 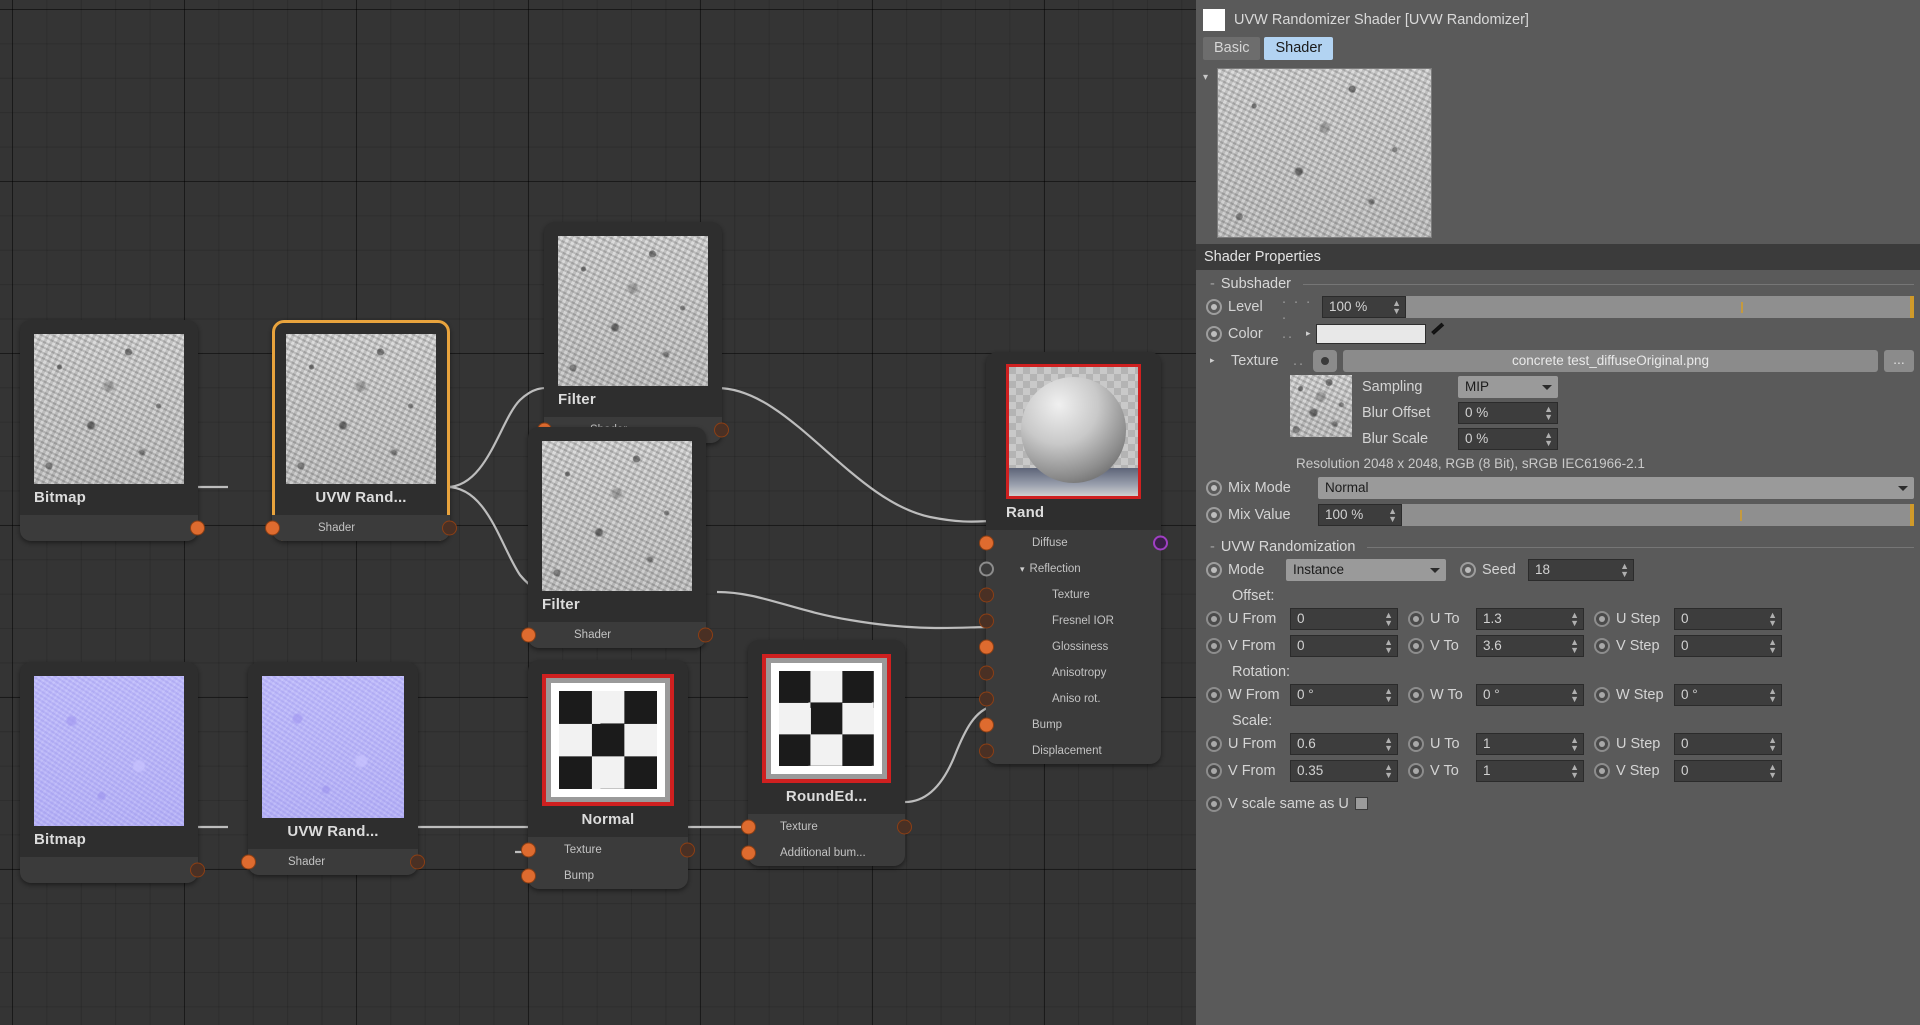 What do you see at coordinates (1581, 569) in the screenshot?
I see `seed-input: 18 ▲ ▼` at bounding box center [1581, 569].